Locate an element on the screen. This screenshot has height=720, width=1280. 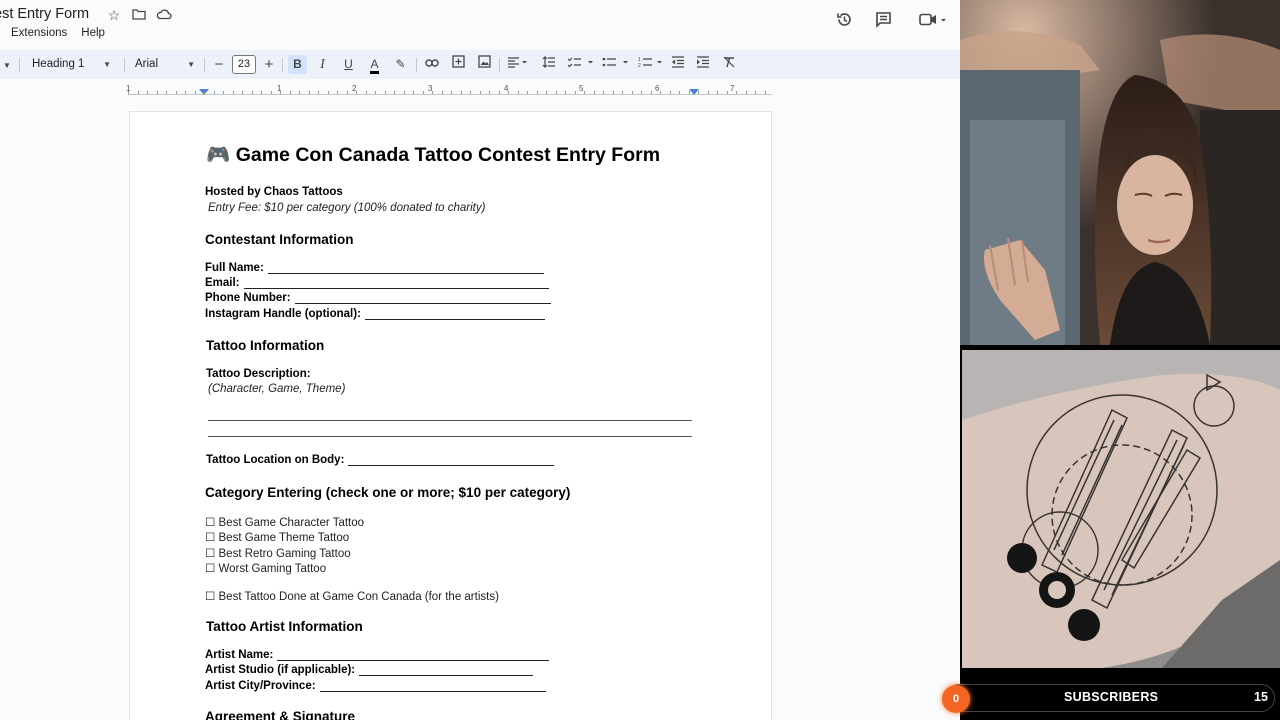
email-field: Email: is located at coordinates (377, 283).